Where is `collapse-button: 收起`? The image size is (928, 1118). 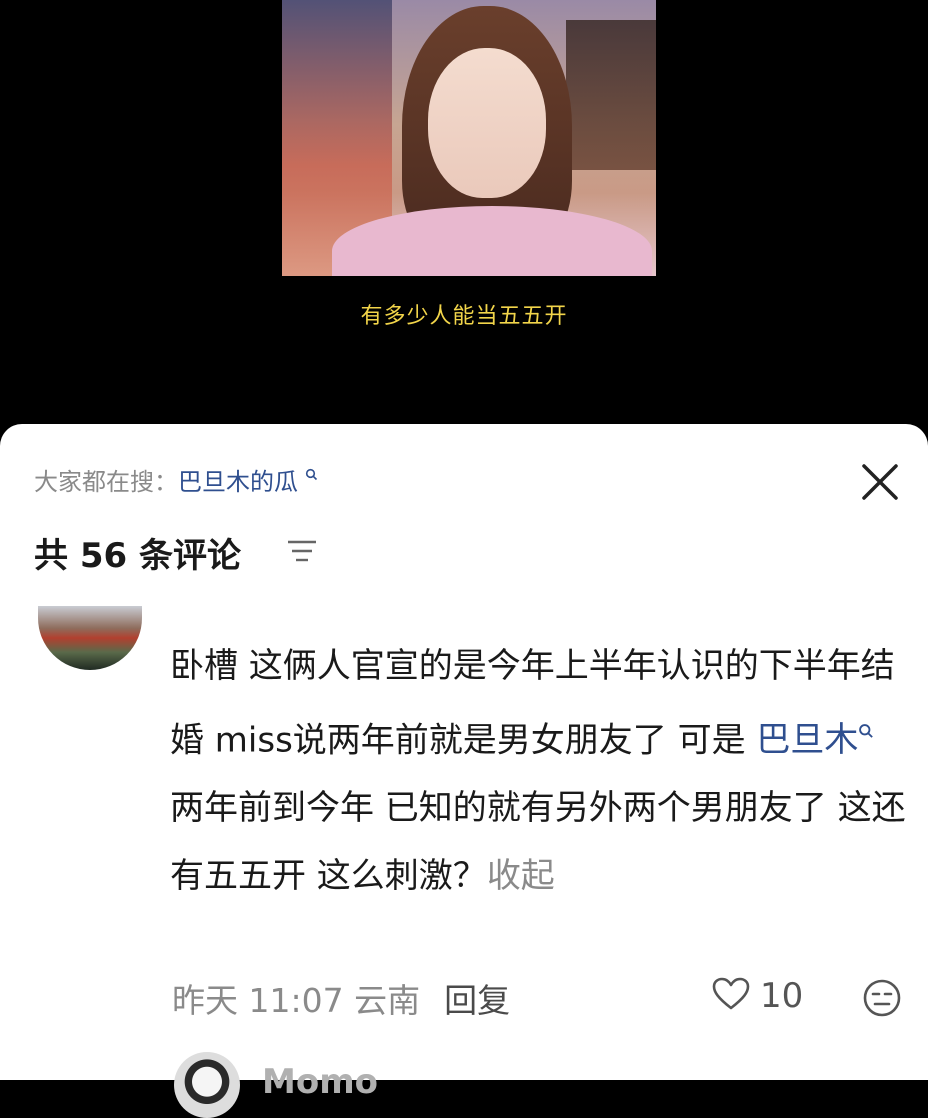 collapse-button: 收起 is located at coordinates (521, 876).